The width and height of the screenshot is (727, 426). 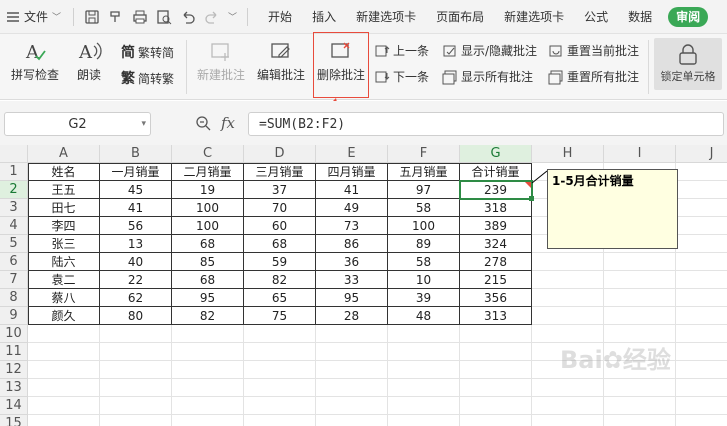 What do you see at coordinates (701, 154) in the screenshot?
I see `column-header-j: J` at bounding box center [701, 154].